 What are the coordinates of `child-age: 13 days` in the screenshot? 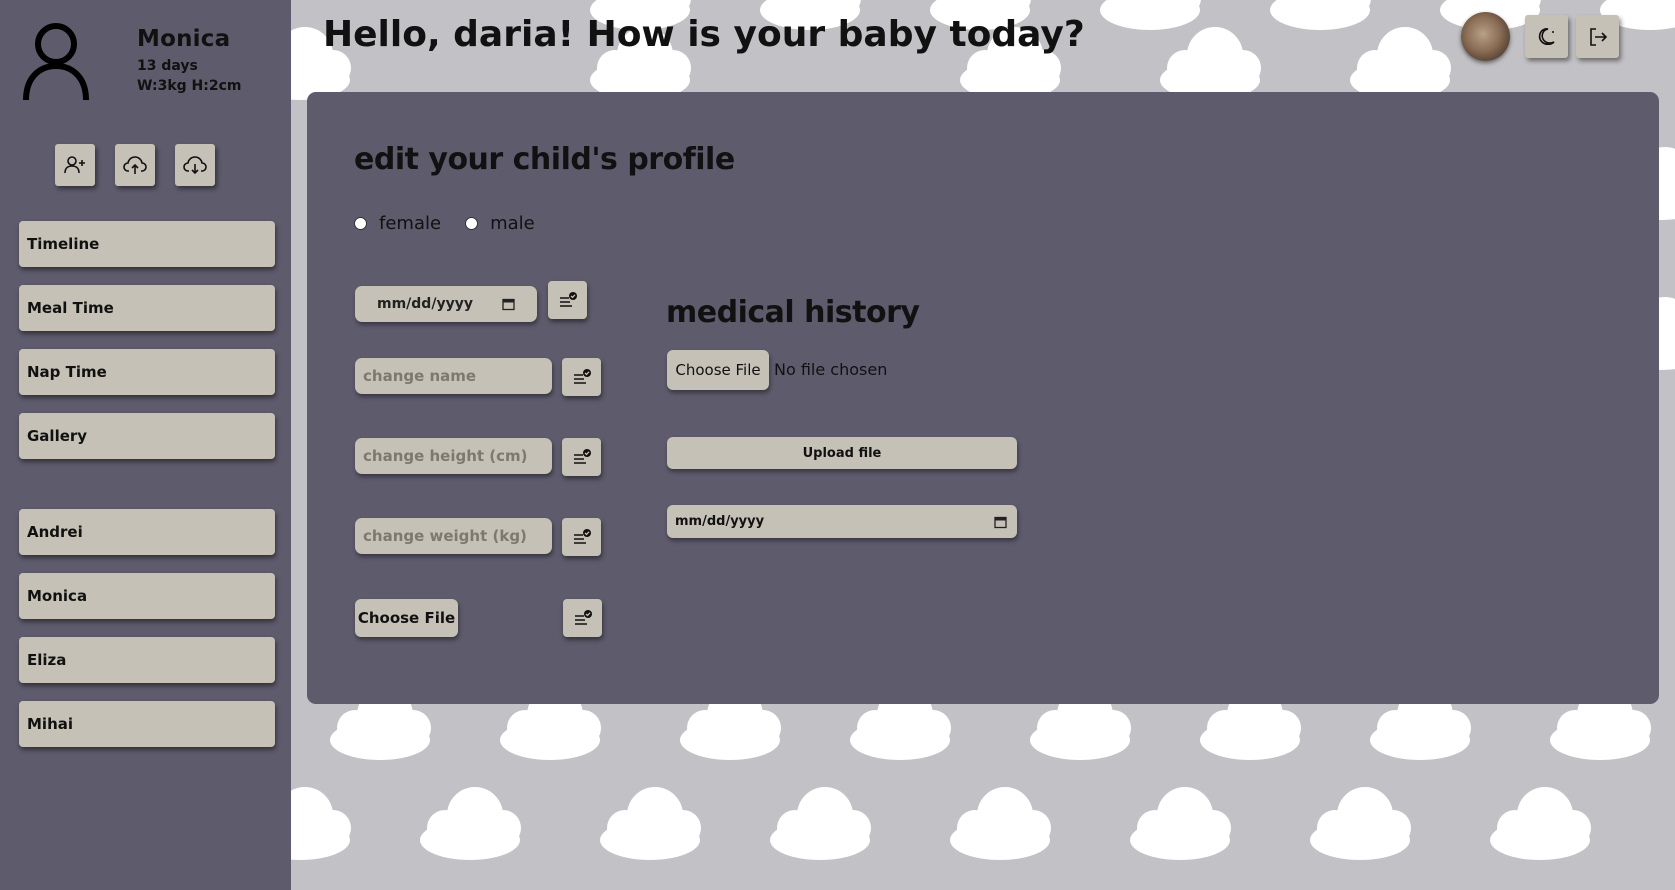 It's located at (167, 66).